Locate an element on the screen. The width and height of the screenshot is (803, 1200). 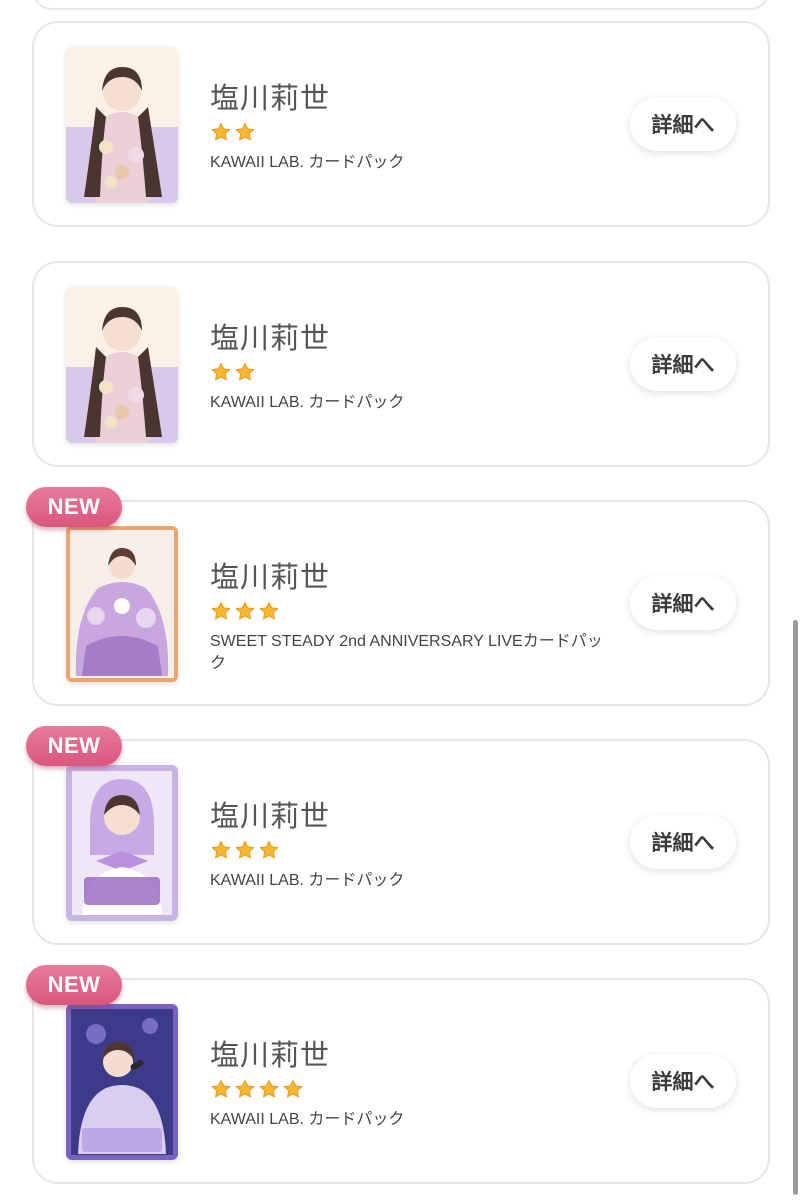
card-pack-name: SWEET STEADY 2nd ANNIVERSARY LIVEカードパック is located at coordinates (406, 652).